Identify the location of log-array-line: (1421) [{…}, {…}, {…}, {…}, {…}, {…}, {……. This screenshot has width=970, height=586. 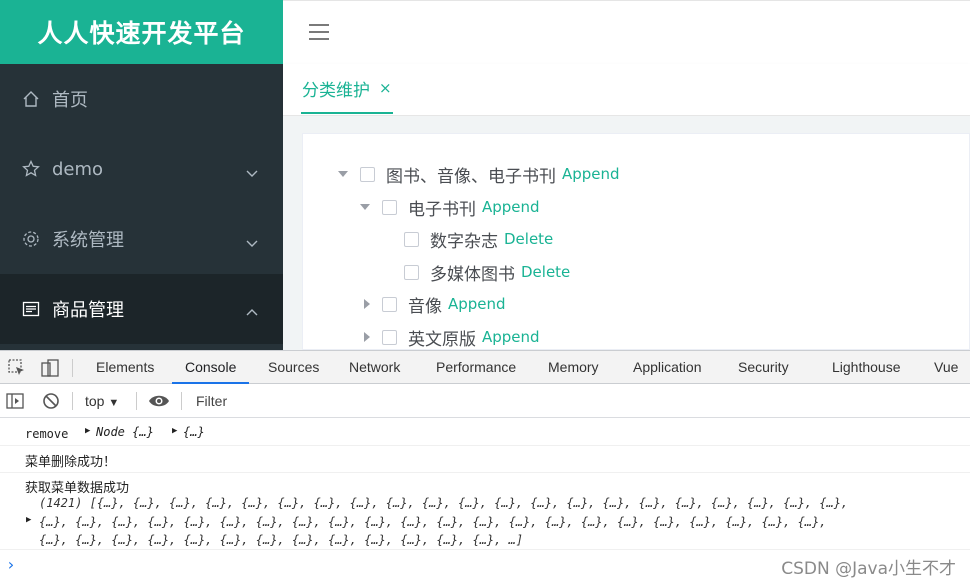
(443, 503).